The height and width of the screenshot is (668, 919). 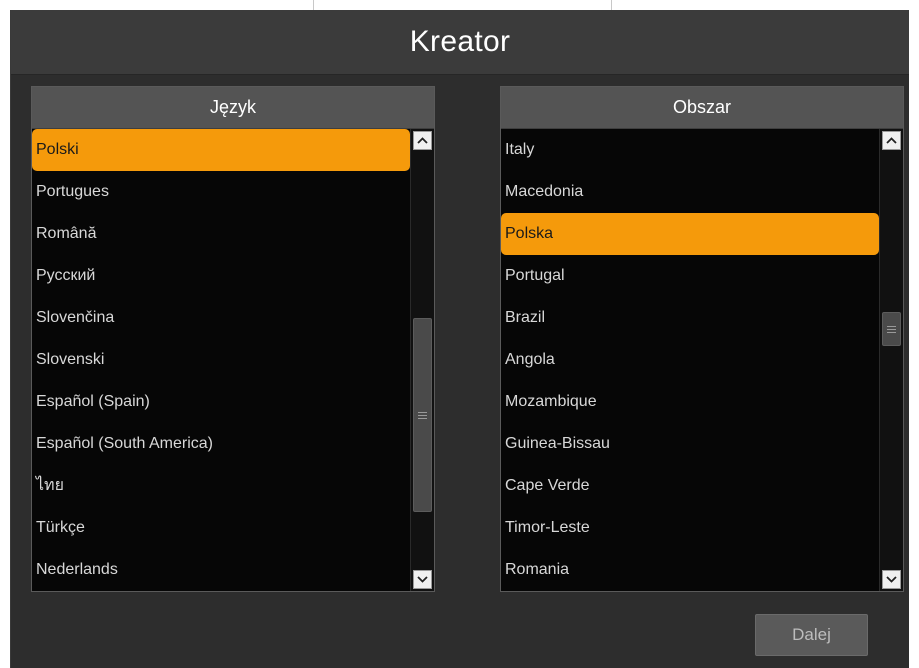 What do you see at coordinates (221, 192) in the screenshot?
I see `language-list-item: Portugues` at bounding box center [221, 192].